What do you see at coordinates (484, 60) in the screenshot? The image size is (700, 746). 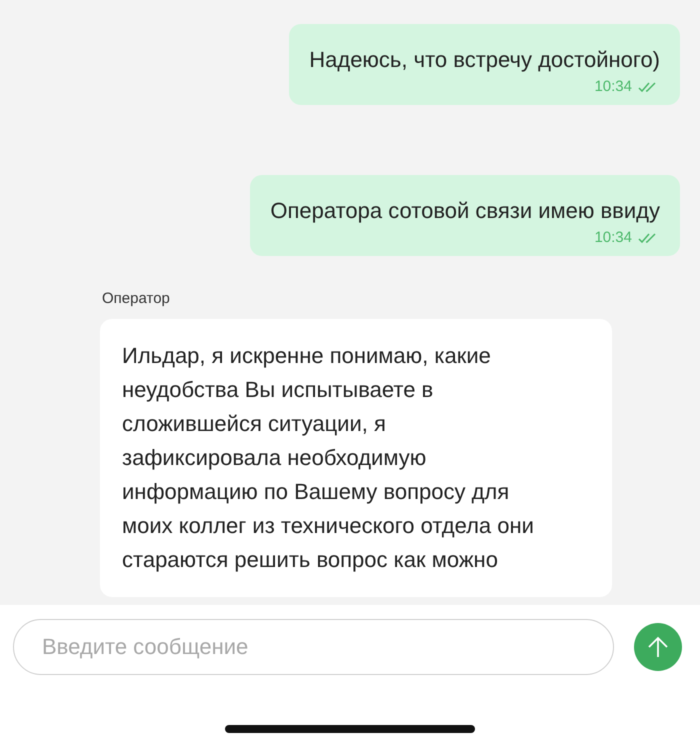 I see `message-text: Надеюсь, что встречу достойного)` at bounding box center [484, 60].